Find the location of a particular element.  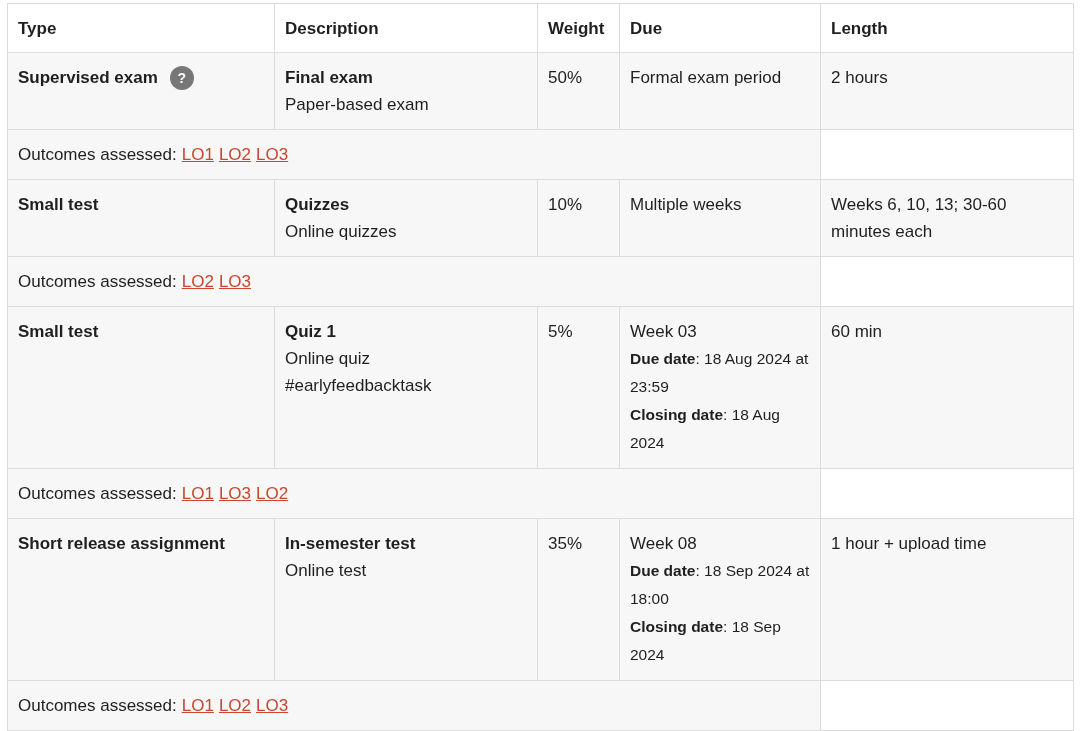

assessment-type: Short release assignment is located at coordinates (121, 544).